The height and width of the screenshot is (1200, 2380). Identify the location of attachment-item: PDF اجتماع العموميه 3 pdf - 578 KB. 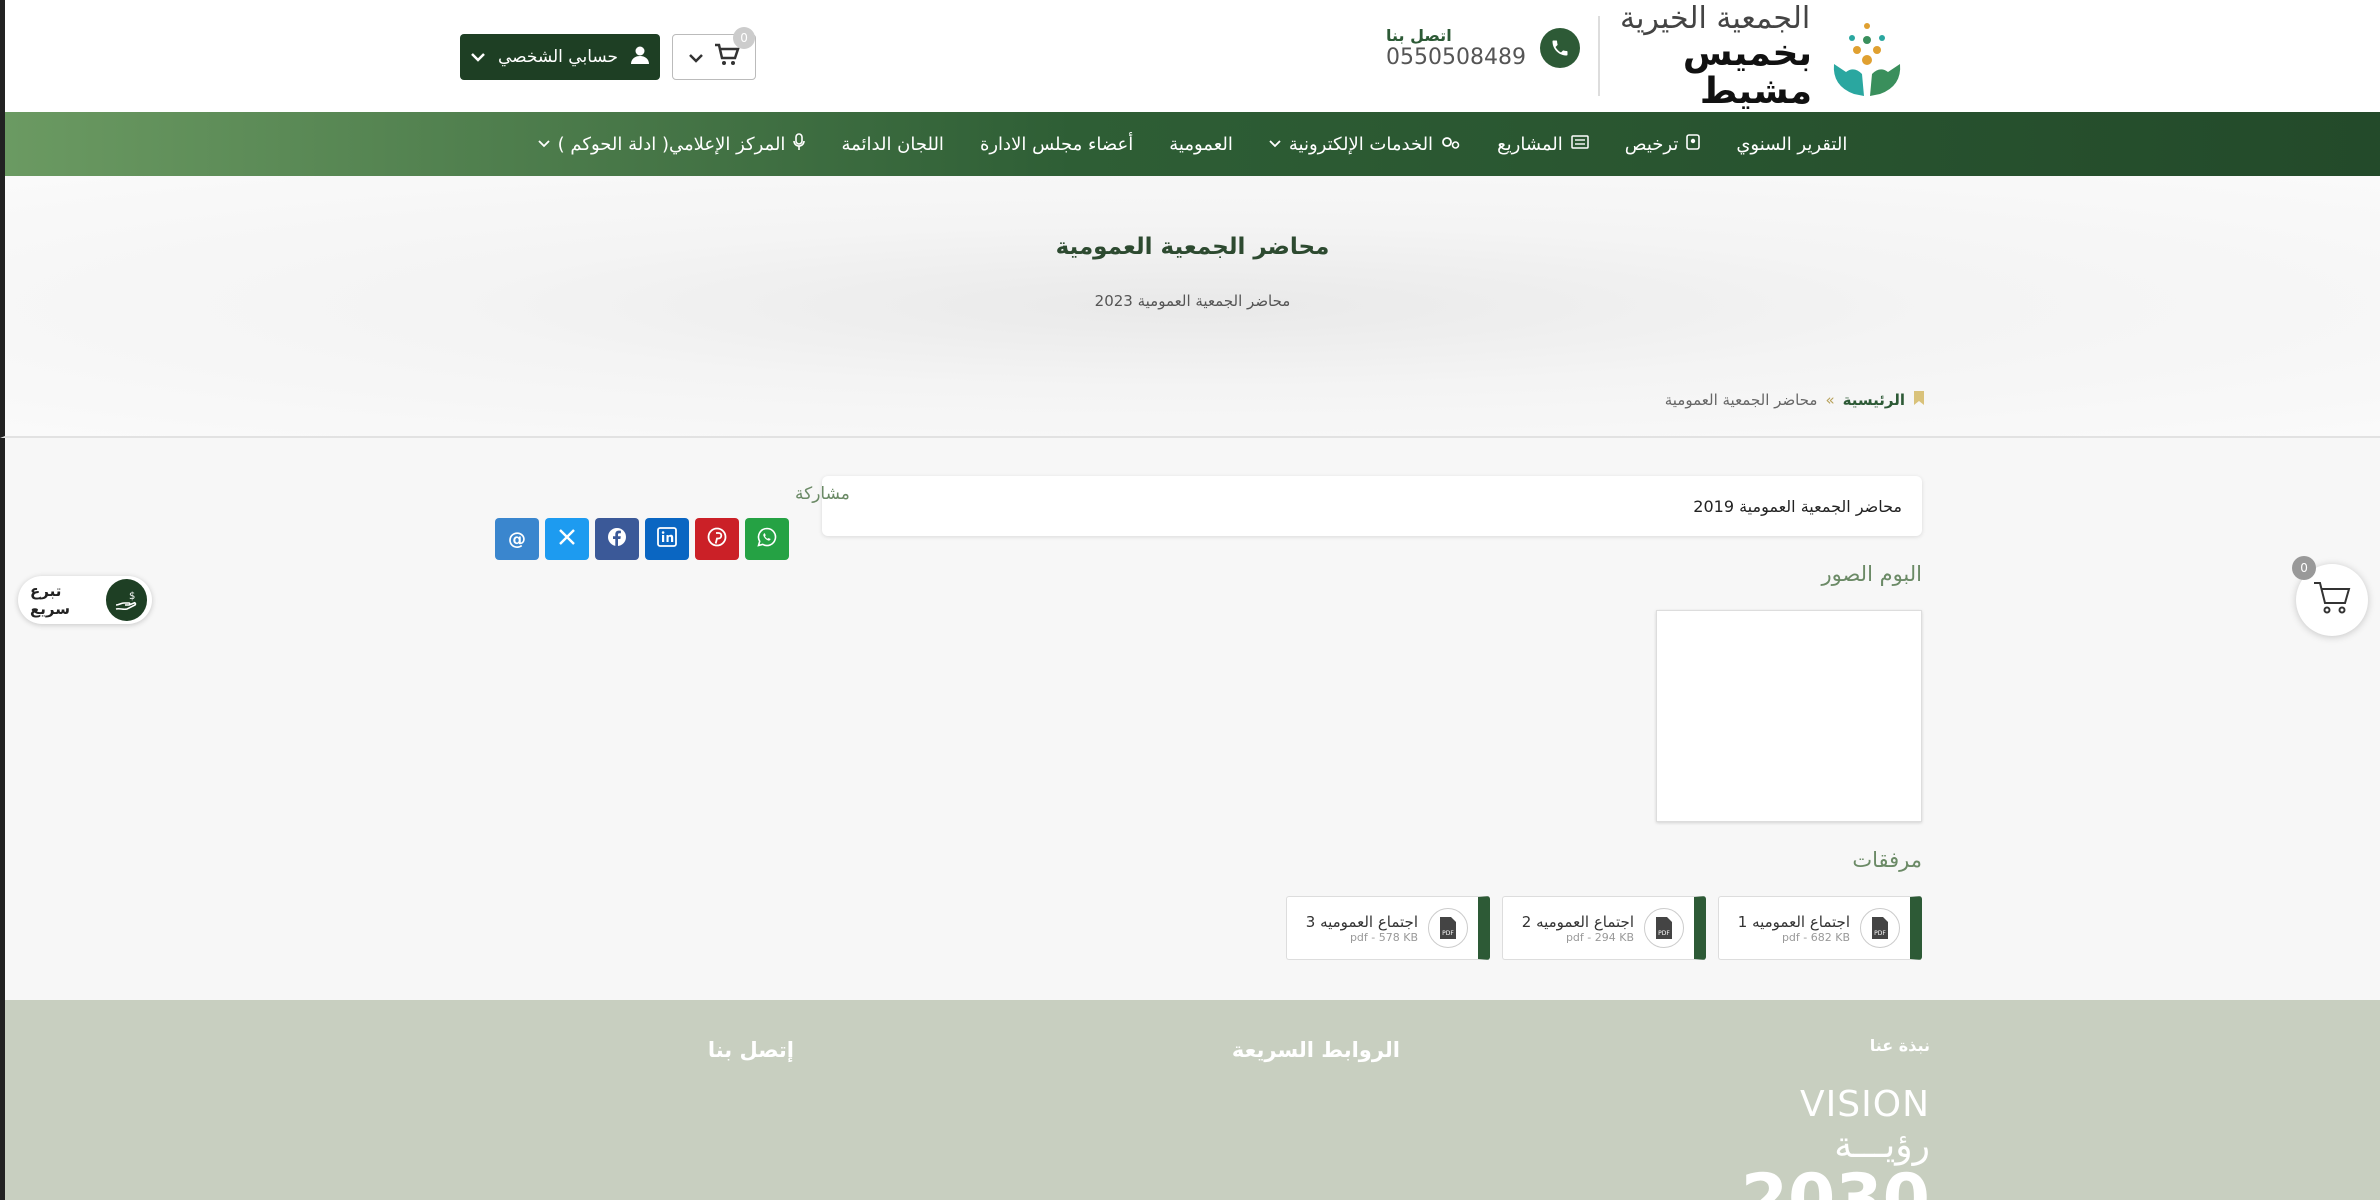
(1388, 928).